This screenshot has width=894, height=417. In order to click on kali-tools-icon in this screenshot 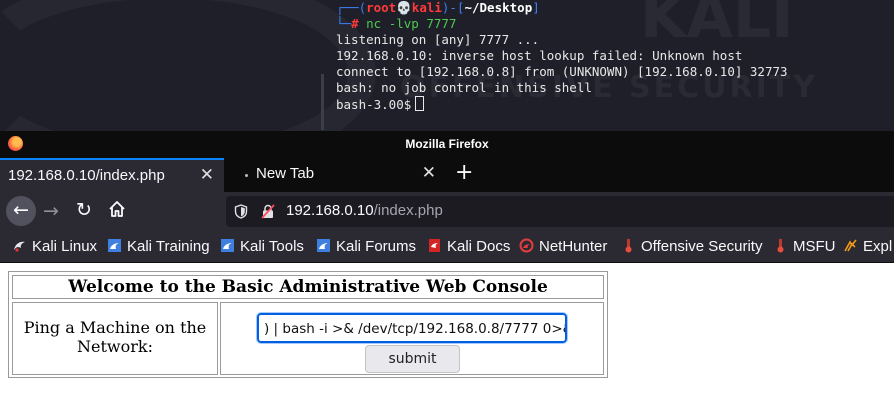, I will do `click(227, 245)`.